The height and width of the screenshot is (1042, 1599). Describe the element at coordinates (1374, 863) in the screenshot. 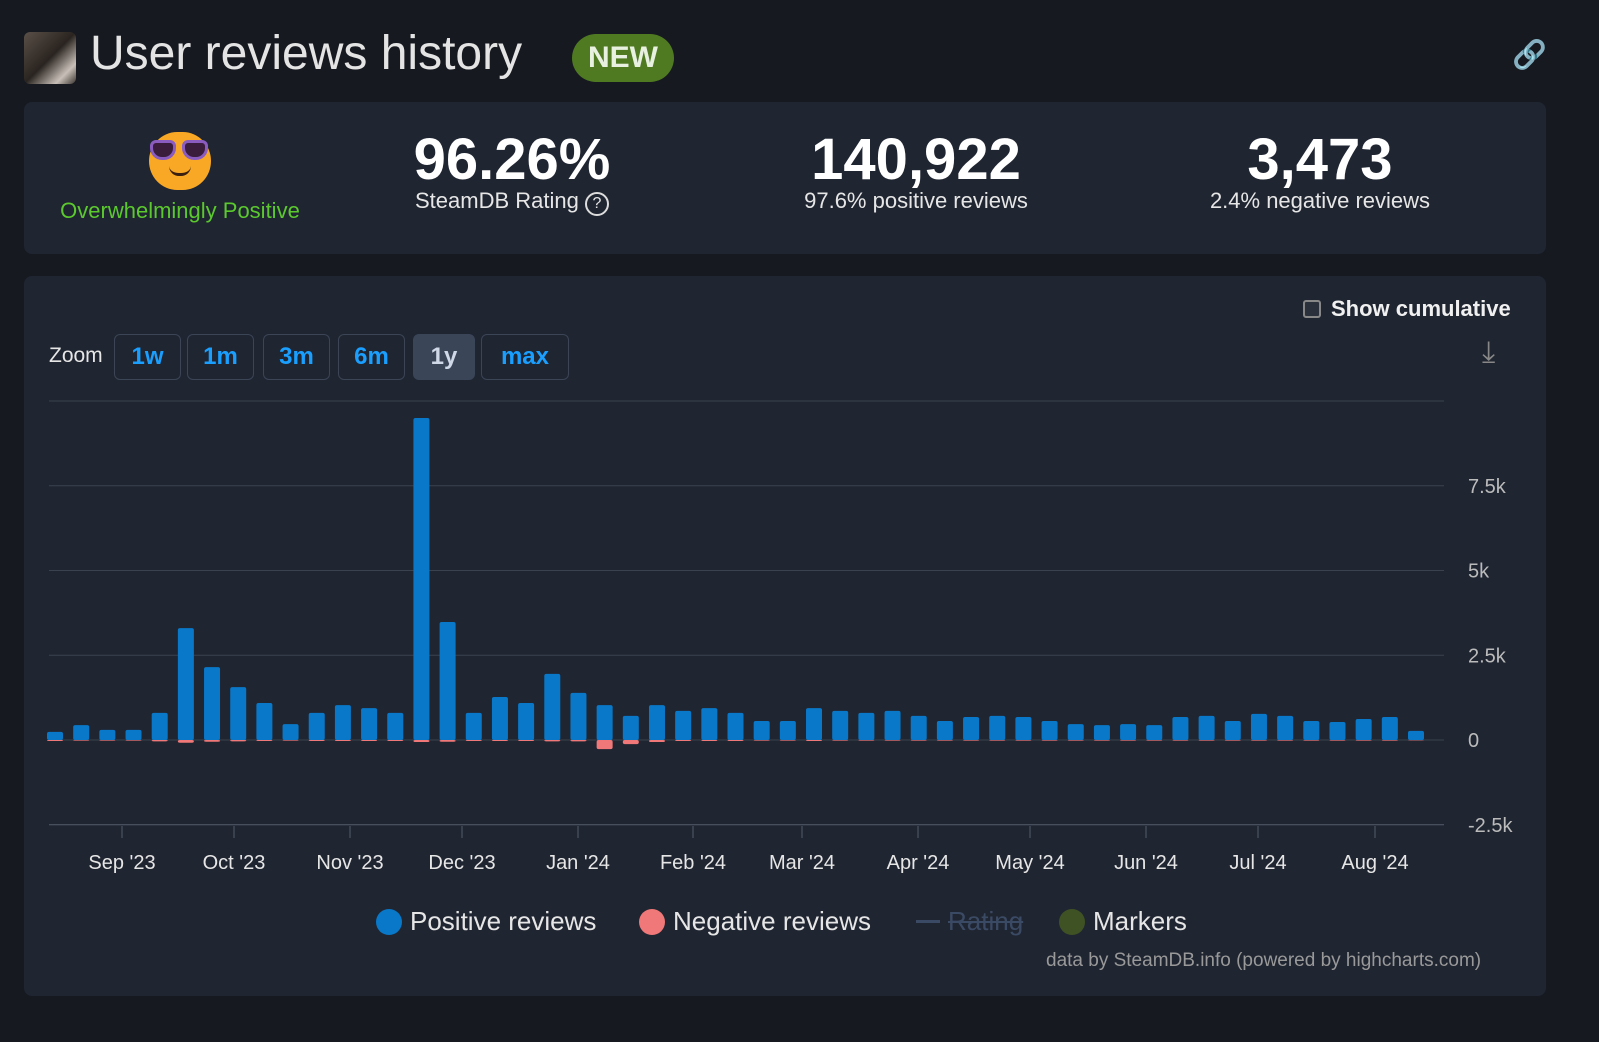

I see `x-tick-label: Aug '24` at that location.